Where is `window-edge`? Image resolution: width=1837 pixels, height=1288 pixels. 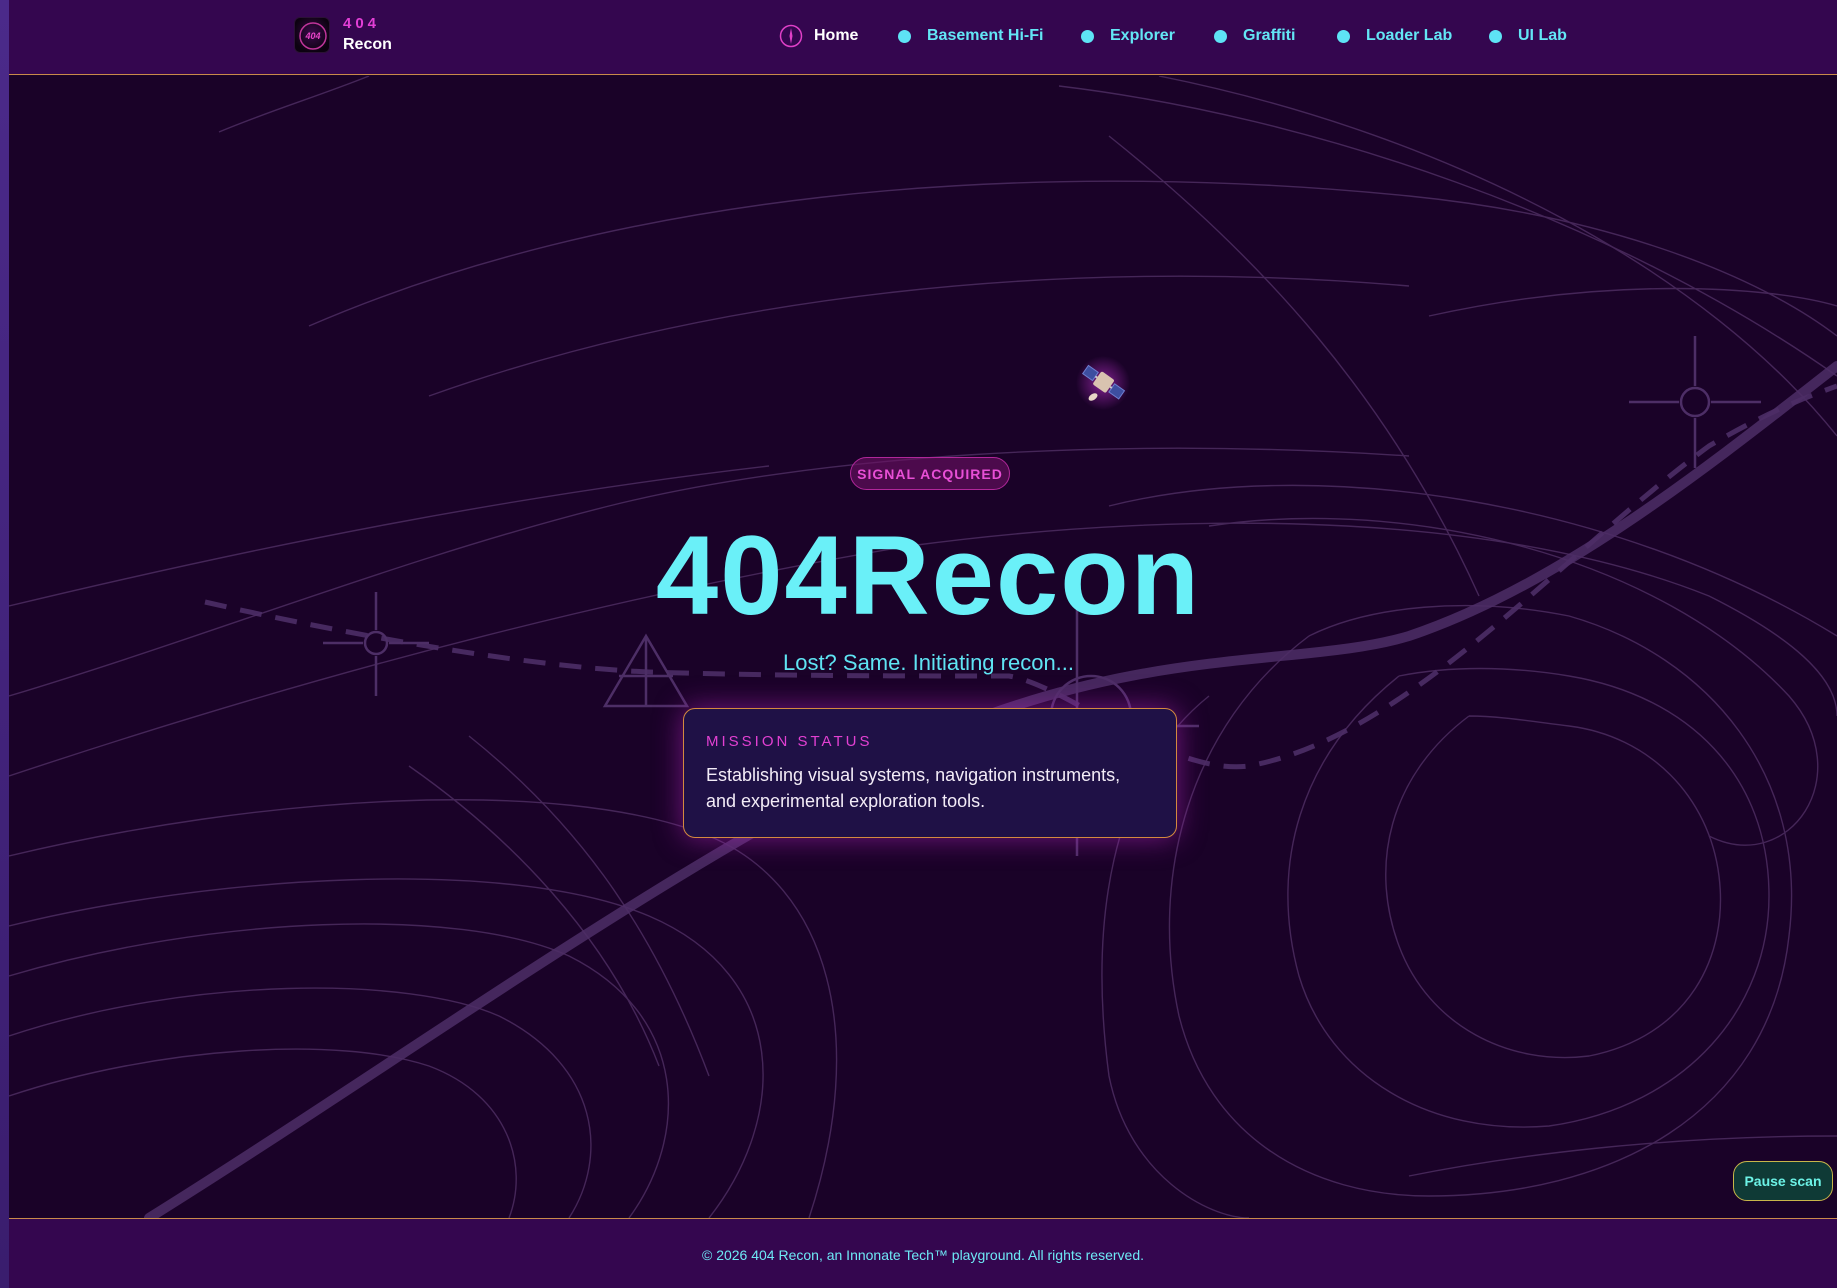 window-edge is located at coordinates (4, 644).